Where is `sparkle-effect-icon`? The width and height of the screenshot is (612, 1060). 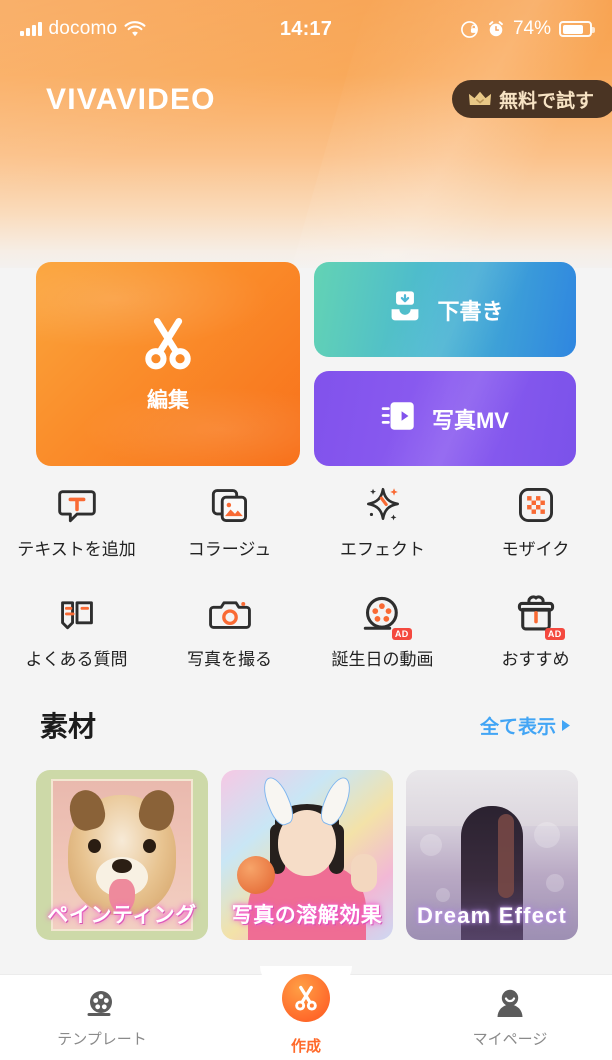 sparkle-effect-icon is located at coordinates (383, 505).